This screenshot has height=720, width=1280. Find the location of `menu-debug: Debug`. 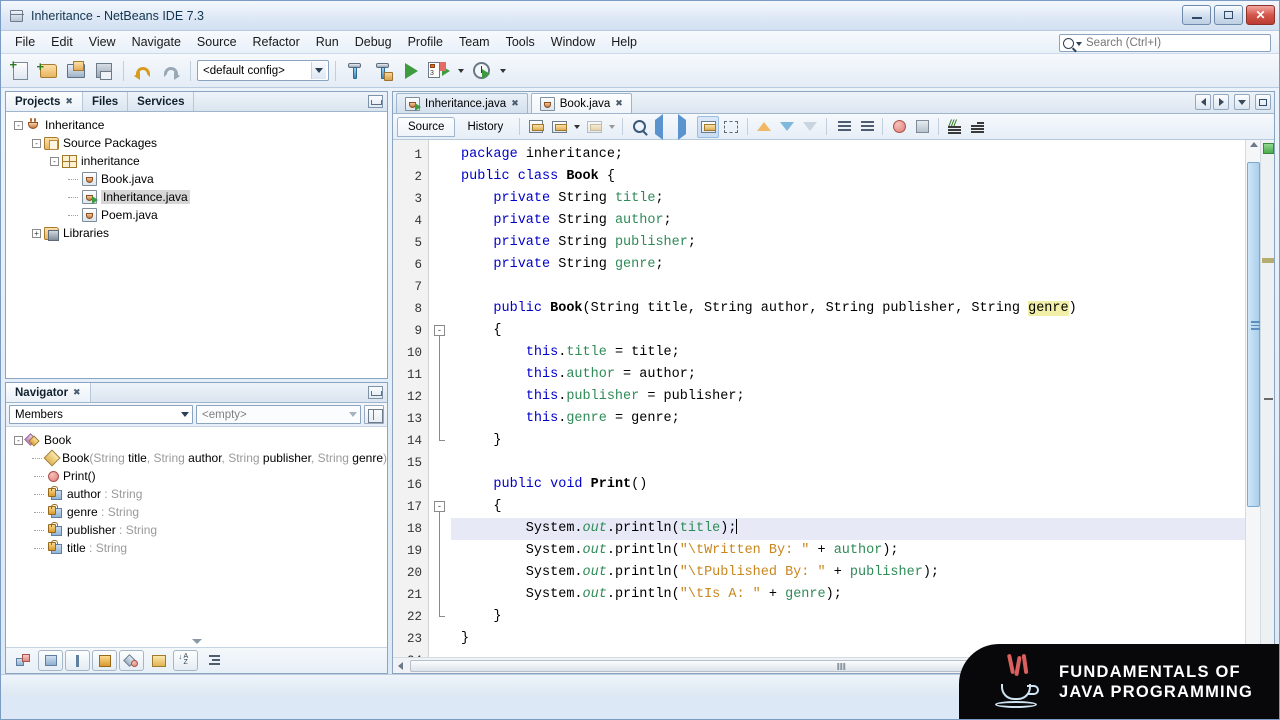

menu-debug: Debug is located at coordinates (373, 42).